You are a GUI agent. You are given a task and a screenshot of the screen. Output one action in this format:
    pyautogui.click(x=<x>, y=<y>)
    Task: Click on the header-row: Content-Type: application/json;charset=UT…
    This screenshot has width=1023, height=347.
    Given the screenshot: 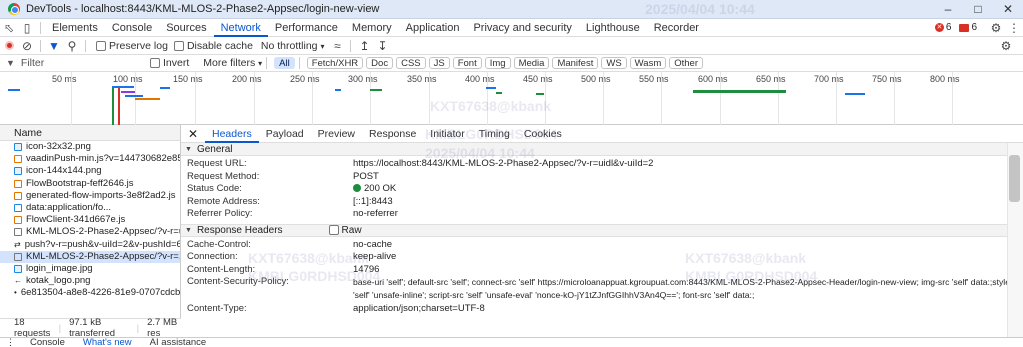 What is the action you would take?
    pyautogui.click(x=594, y=309)
    